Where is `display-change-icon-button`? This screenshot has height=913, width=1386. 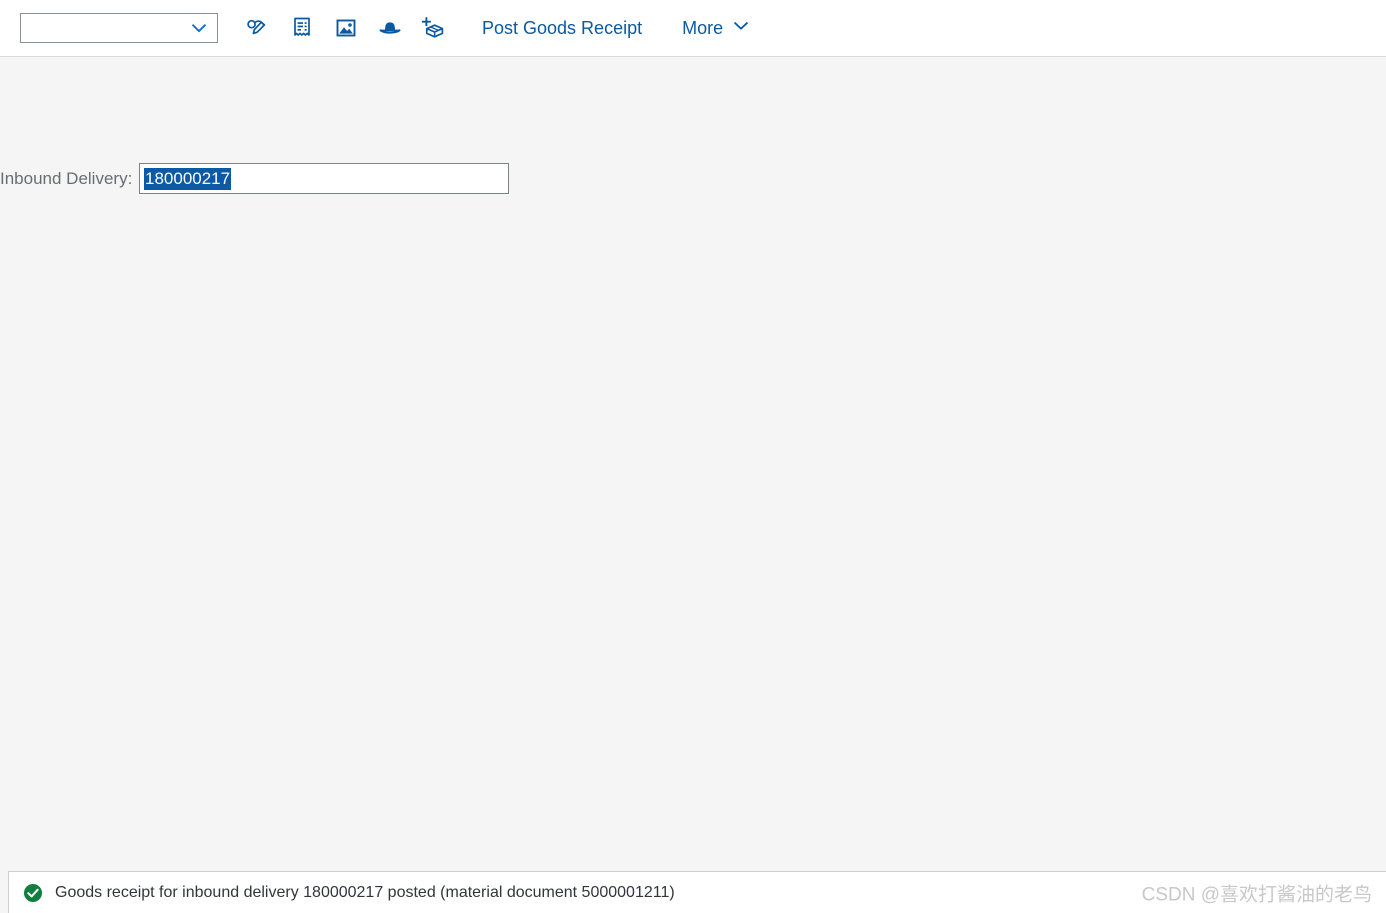
display-change-icon-button is located at coordinates (258, 28).